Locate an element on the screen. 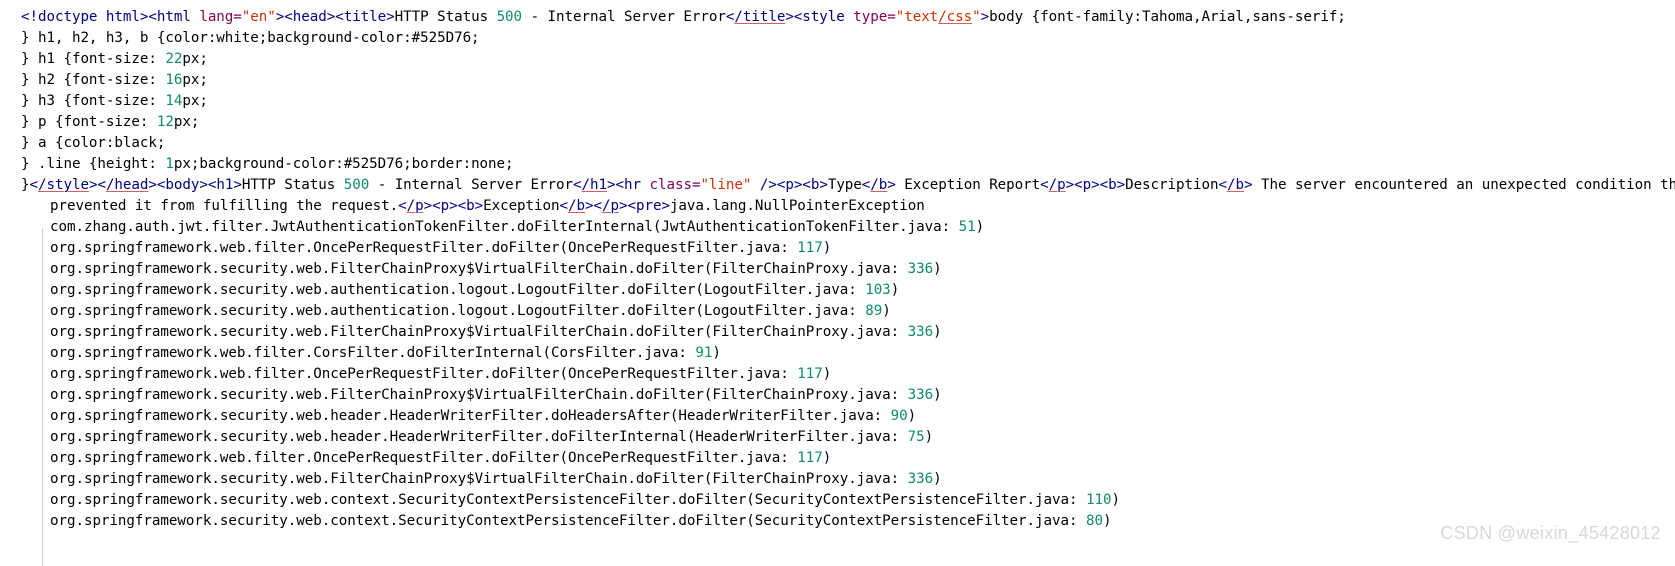 This screenshot has width=1675, height=566. code-token: HTTP Status is located at coordinates (445, 17).